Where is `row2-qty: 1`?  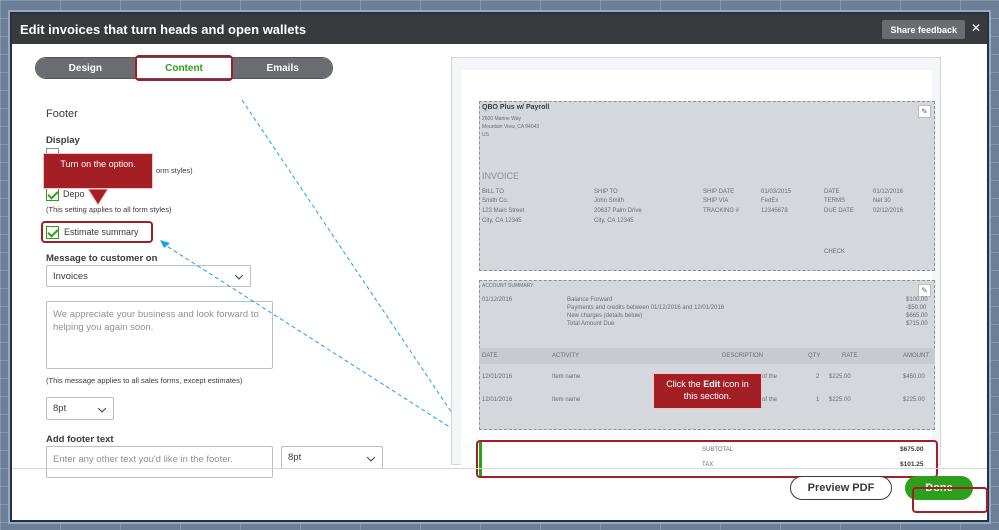
row2-qty: 1 is located at coordinates (818, 400).